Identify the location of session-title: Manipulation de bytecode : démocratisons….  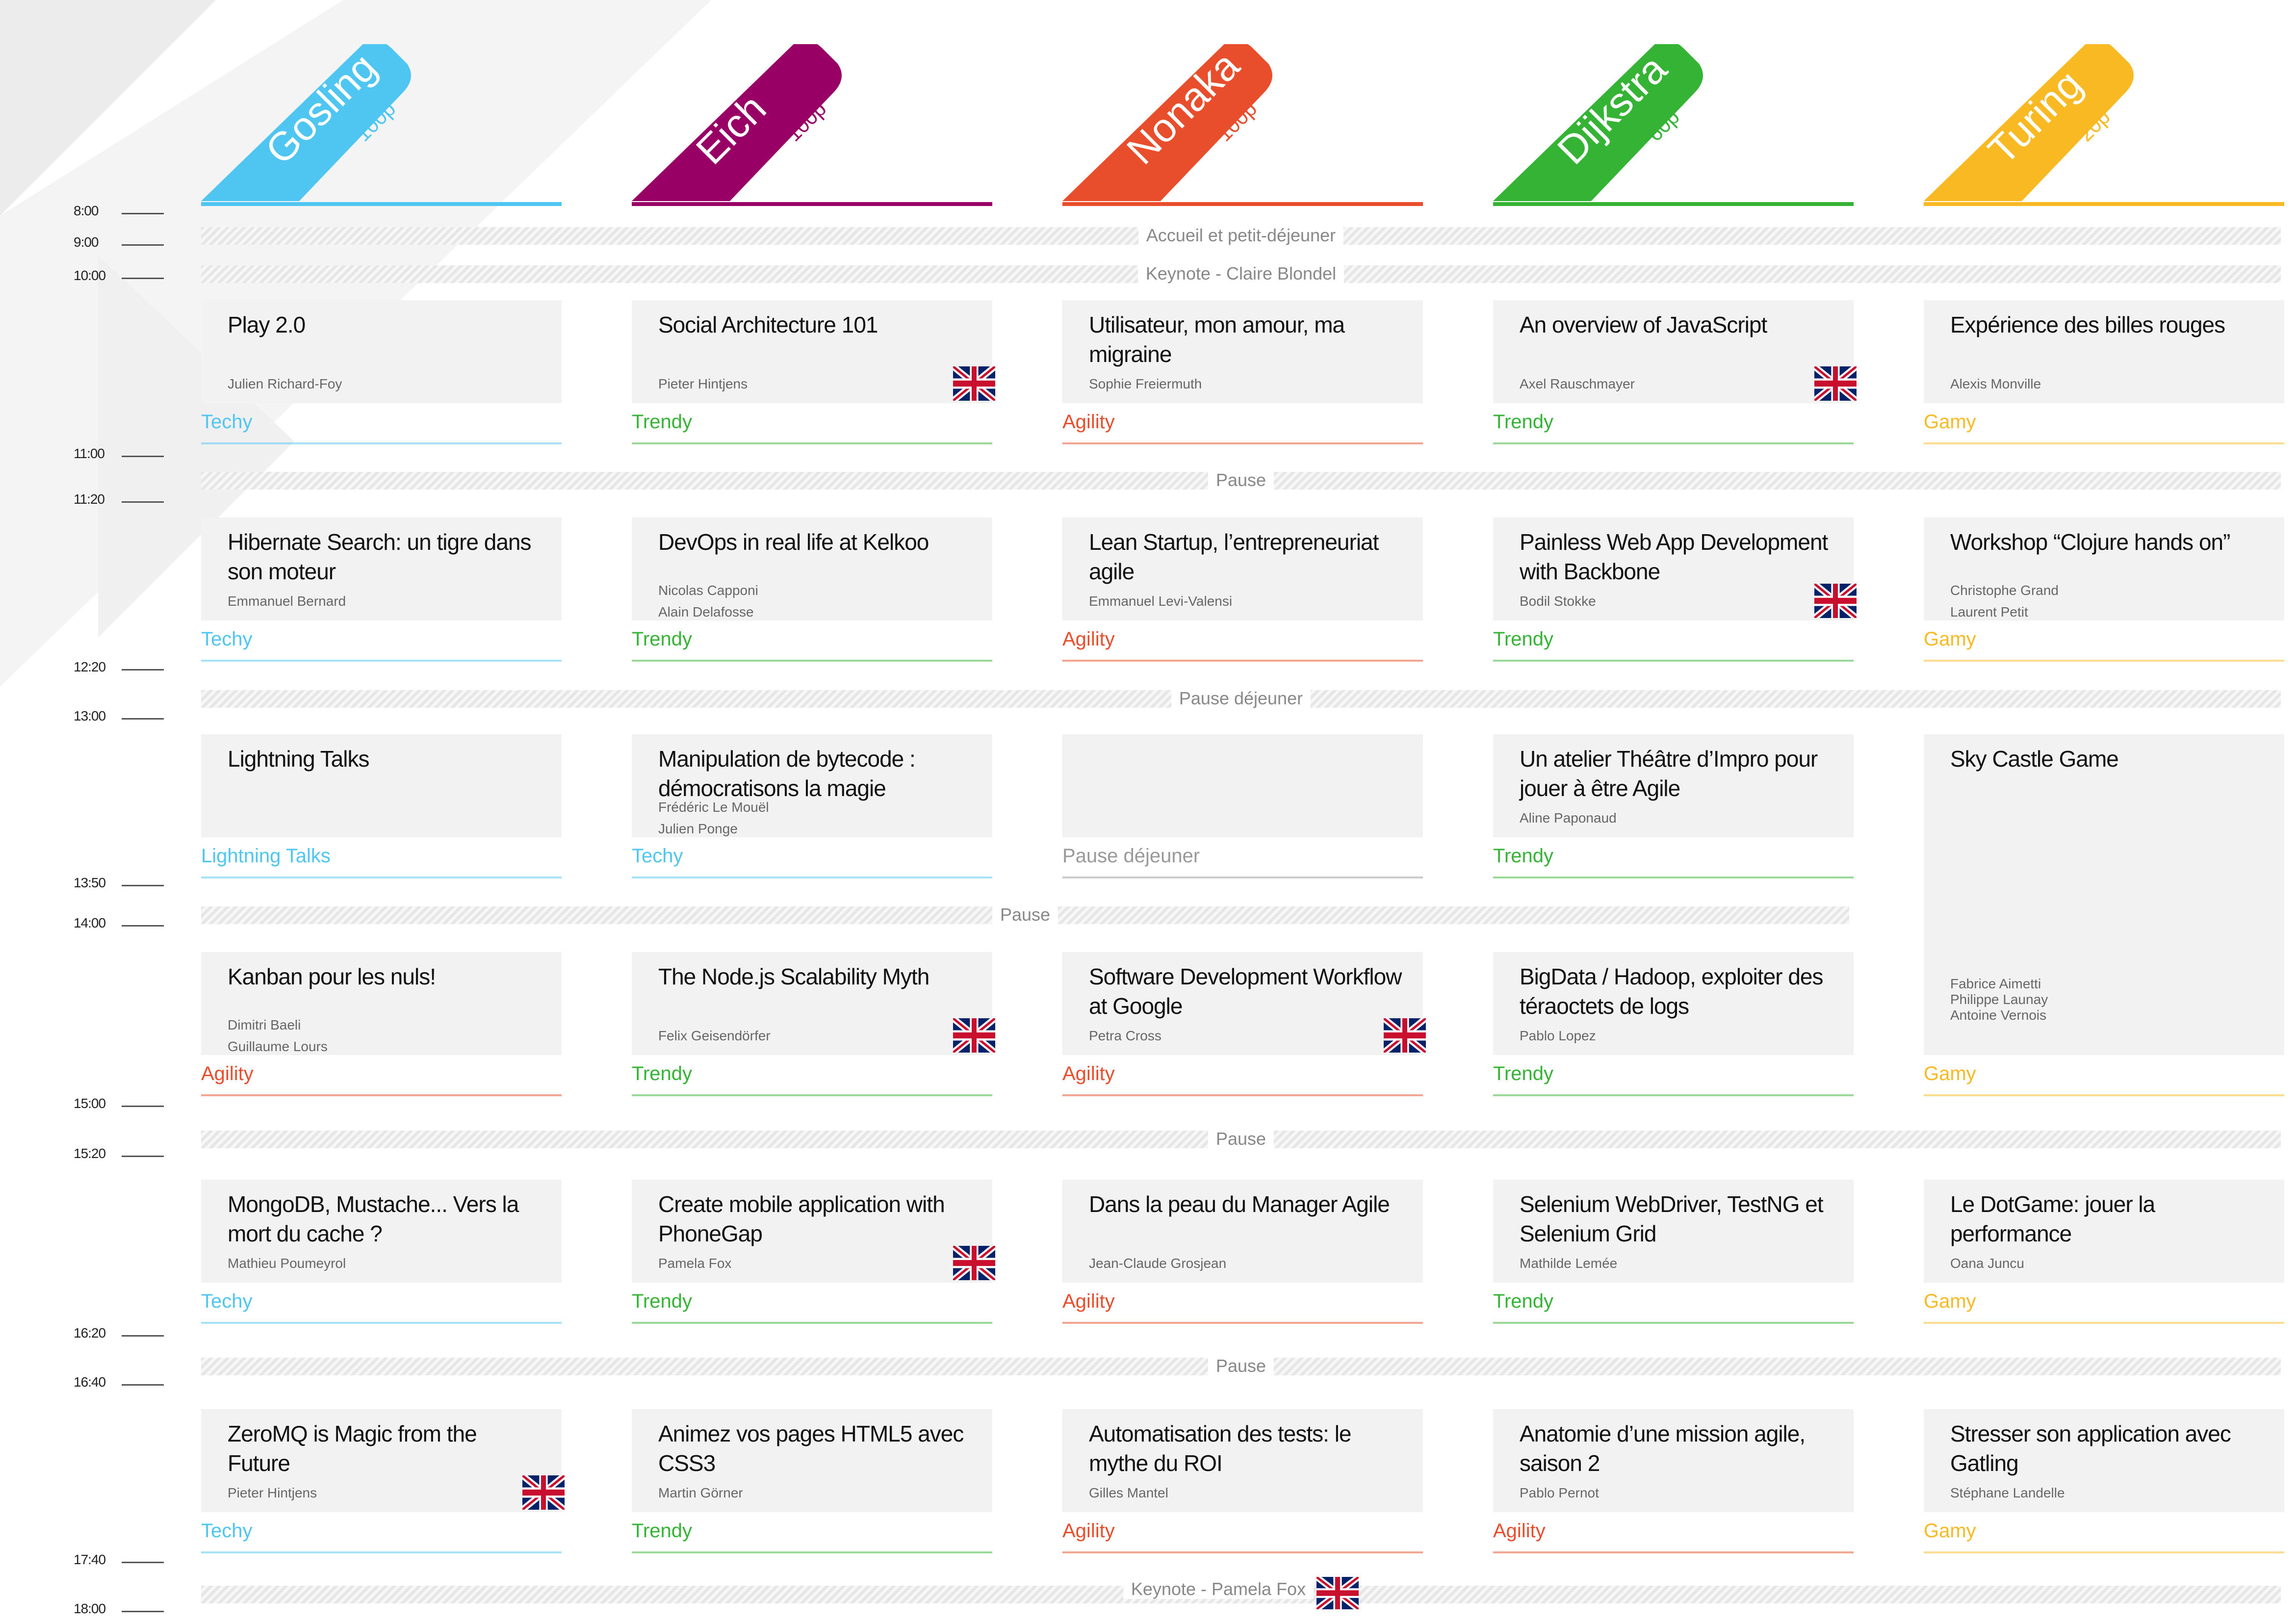
(787, 773).